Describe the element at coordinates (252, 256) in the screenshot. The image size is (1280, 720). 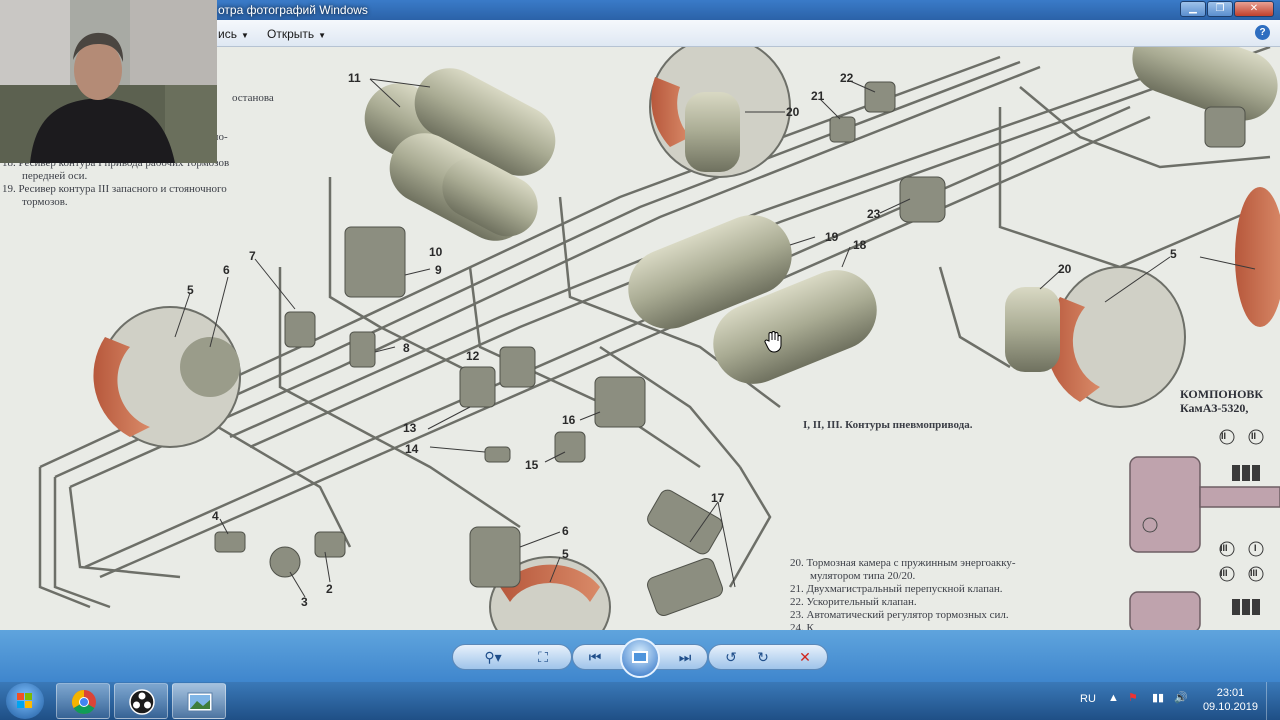
I see `callout-number: 7` at that location.